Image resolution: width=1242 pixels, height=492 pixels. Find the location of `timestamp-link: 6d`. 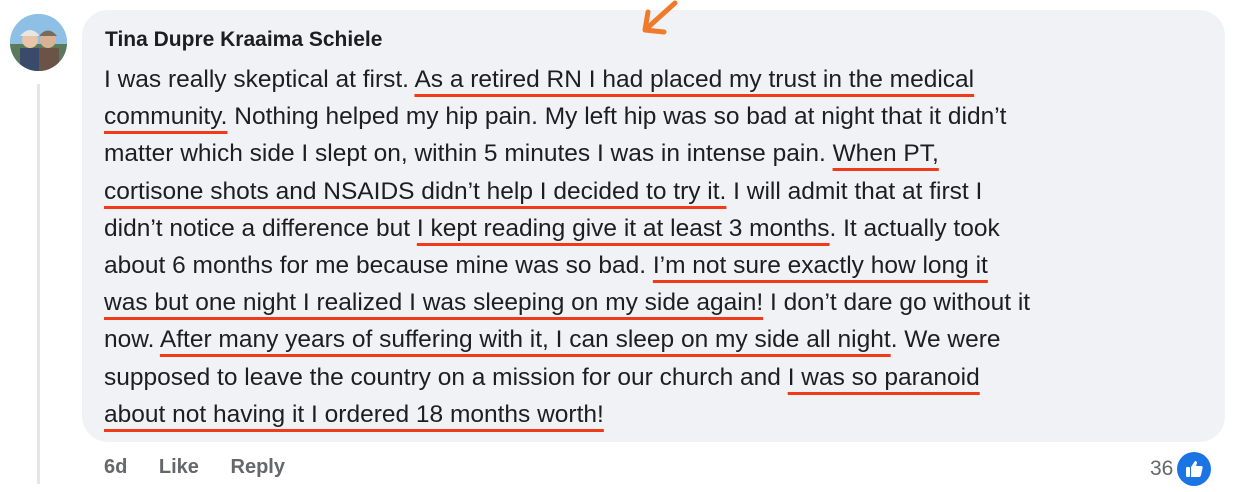

timestamp-link: 6d is located at coordinates (115, 467).